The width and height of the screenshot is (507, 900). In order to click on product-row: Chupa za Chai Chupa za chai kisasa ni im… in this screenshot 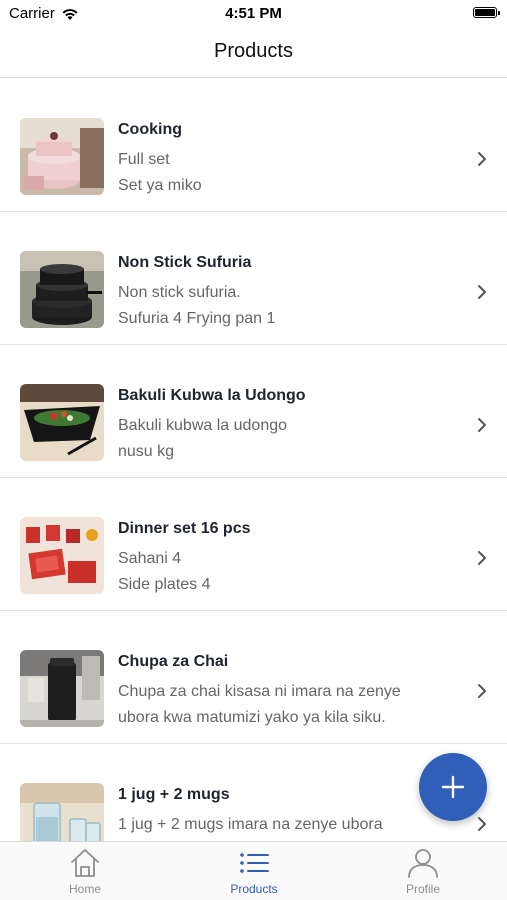, I will do `click(253, 677)`.